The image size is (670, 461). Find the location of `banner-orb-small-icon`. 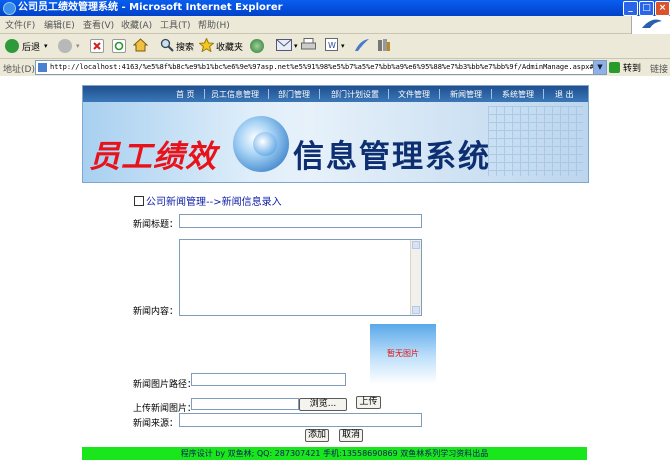

banner-orb-small-icon is located at coordinates (265, 144).